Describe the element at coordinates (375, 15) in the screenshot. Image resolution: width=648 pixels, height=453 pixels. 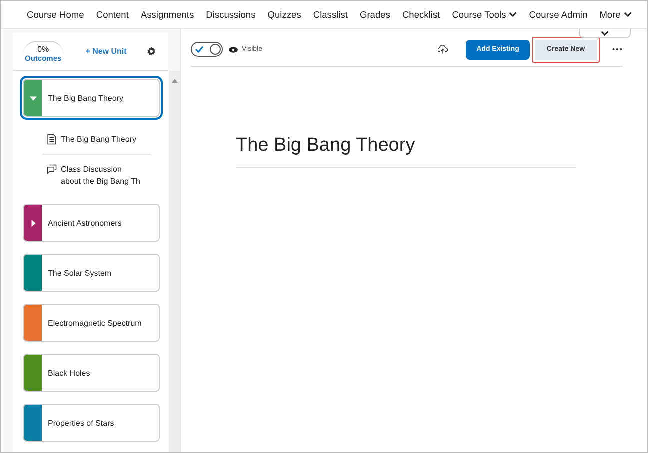
I see `nav-link: Grades` at that location.